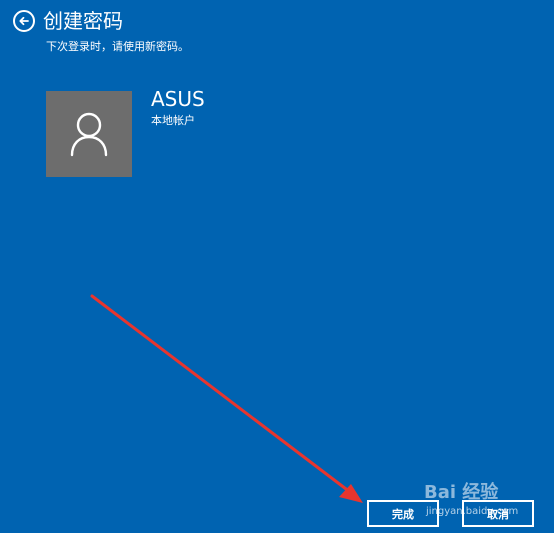  I want to click on account-name: ASUS, so click(178, 99).